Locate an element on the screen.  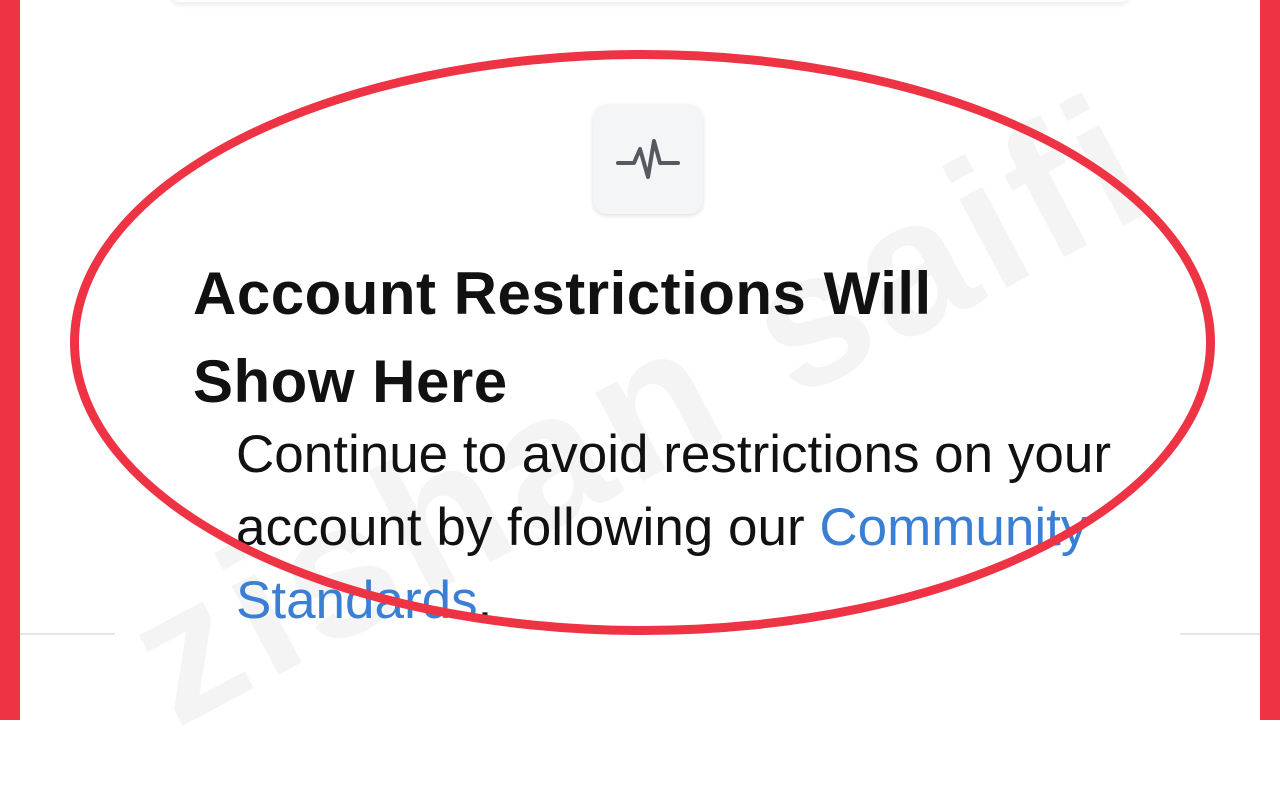
top-card-edge is located at coordinates (650, 1).